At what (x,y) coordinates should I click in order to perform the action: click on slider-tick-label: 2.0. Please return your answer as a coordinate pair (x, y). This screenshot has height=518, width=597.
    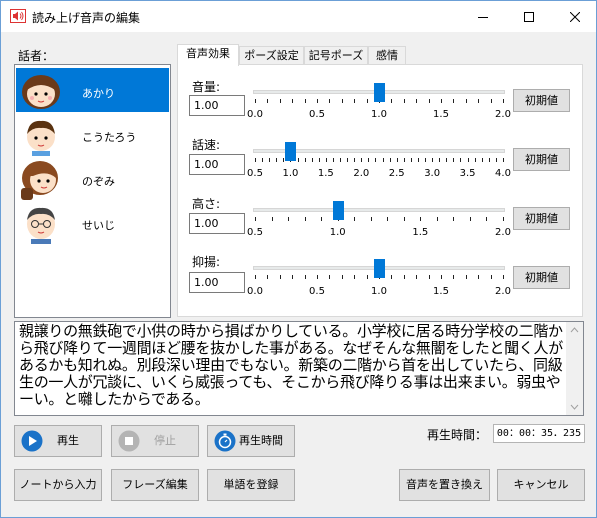
    Looking at the image, I should click on (361, 173).